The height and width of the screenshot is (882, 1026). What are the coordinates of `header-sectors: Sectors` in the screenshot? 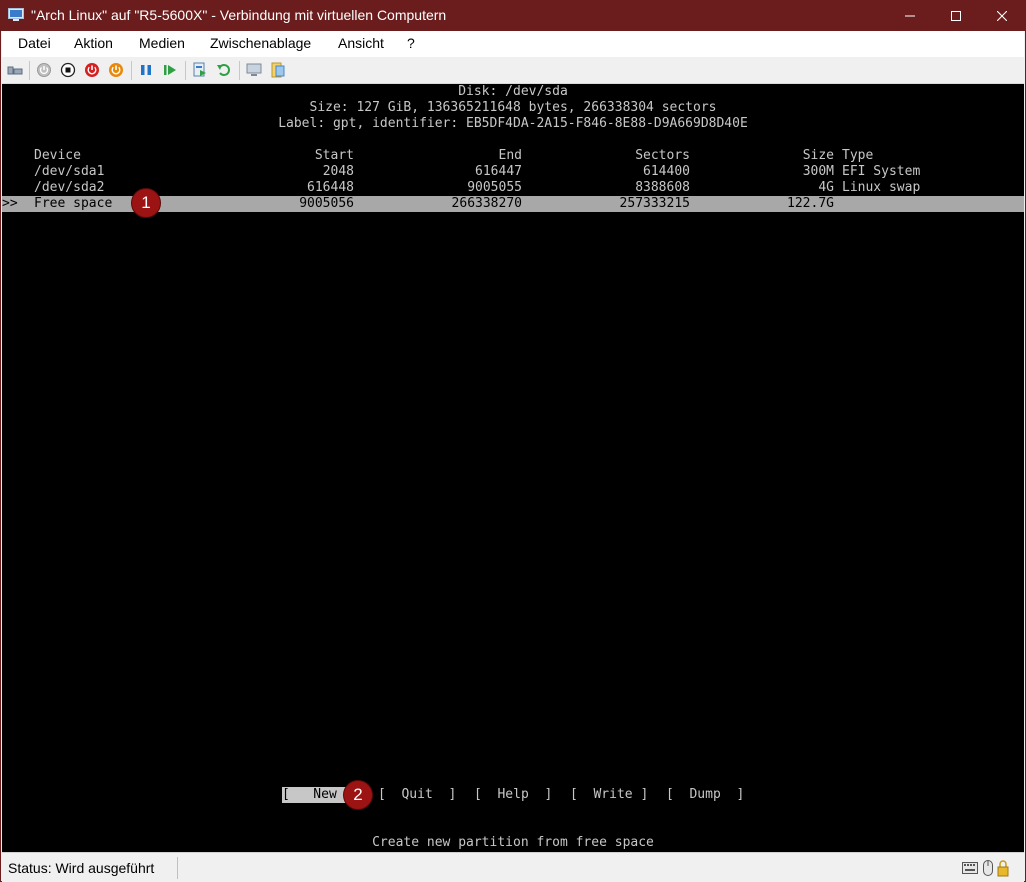 It's located at (662, 155).